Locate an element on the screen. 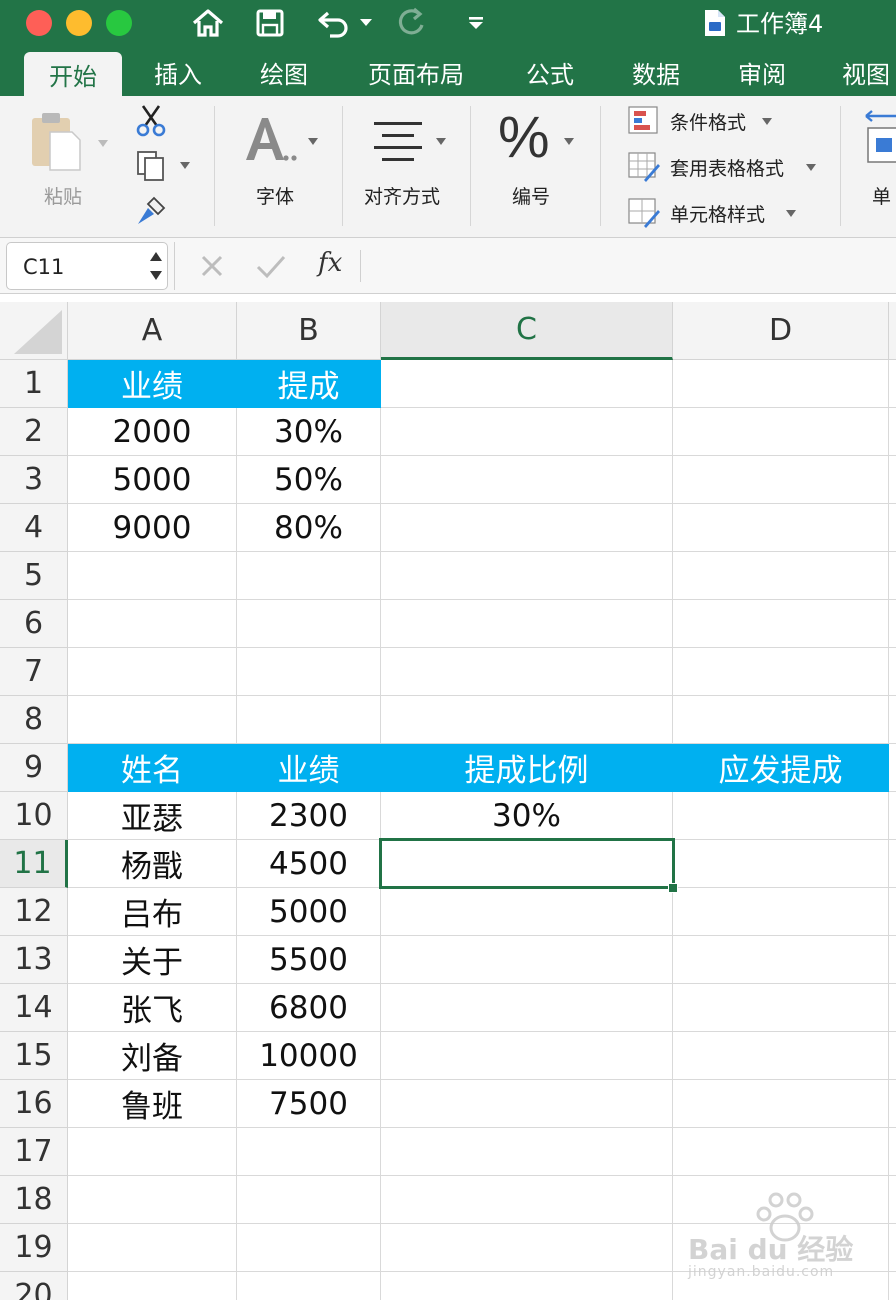 The width and height of the screenshot is (896, 1300). conditional-format-button: 条件格式 is located at coordinates (708, 121).